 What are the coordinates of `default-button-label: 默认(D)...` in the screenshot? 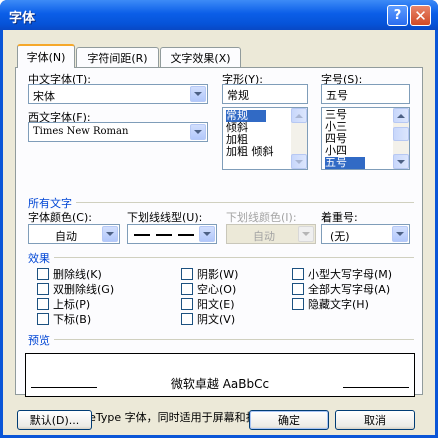 It's located at (54, 420).